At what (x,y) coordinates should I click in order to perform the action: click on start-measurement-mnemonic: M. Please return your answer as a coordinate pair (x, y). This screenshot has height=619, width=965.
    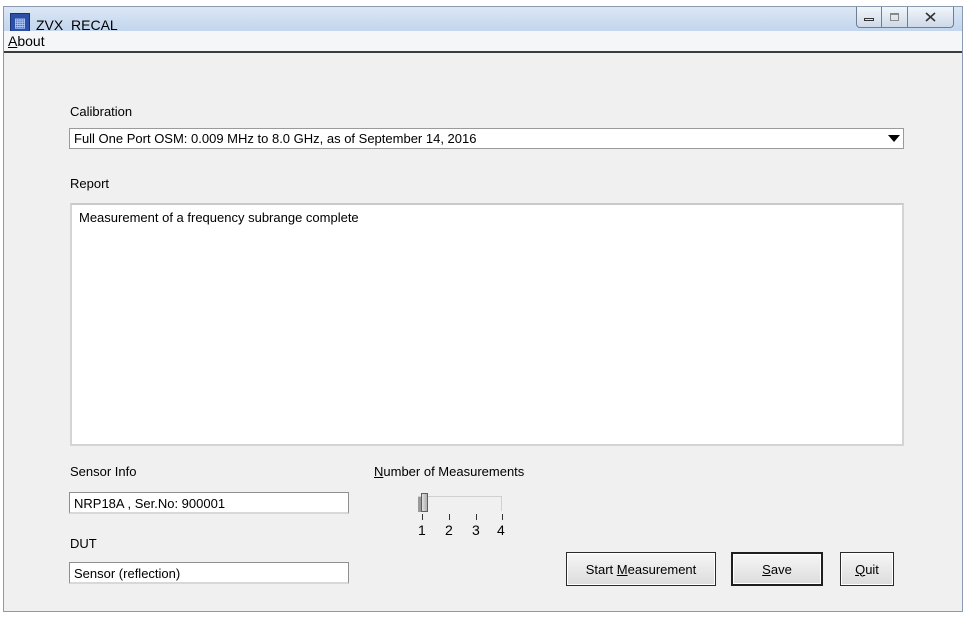
    Looking at the image, I should click on (622, 569).